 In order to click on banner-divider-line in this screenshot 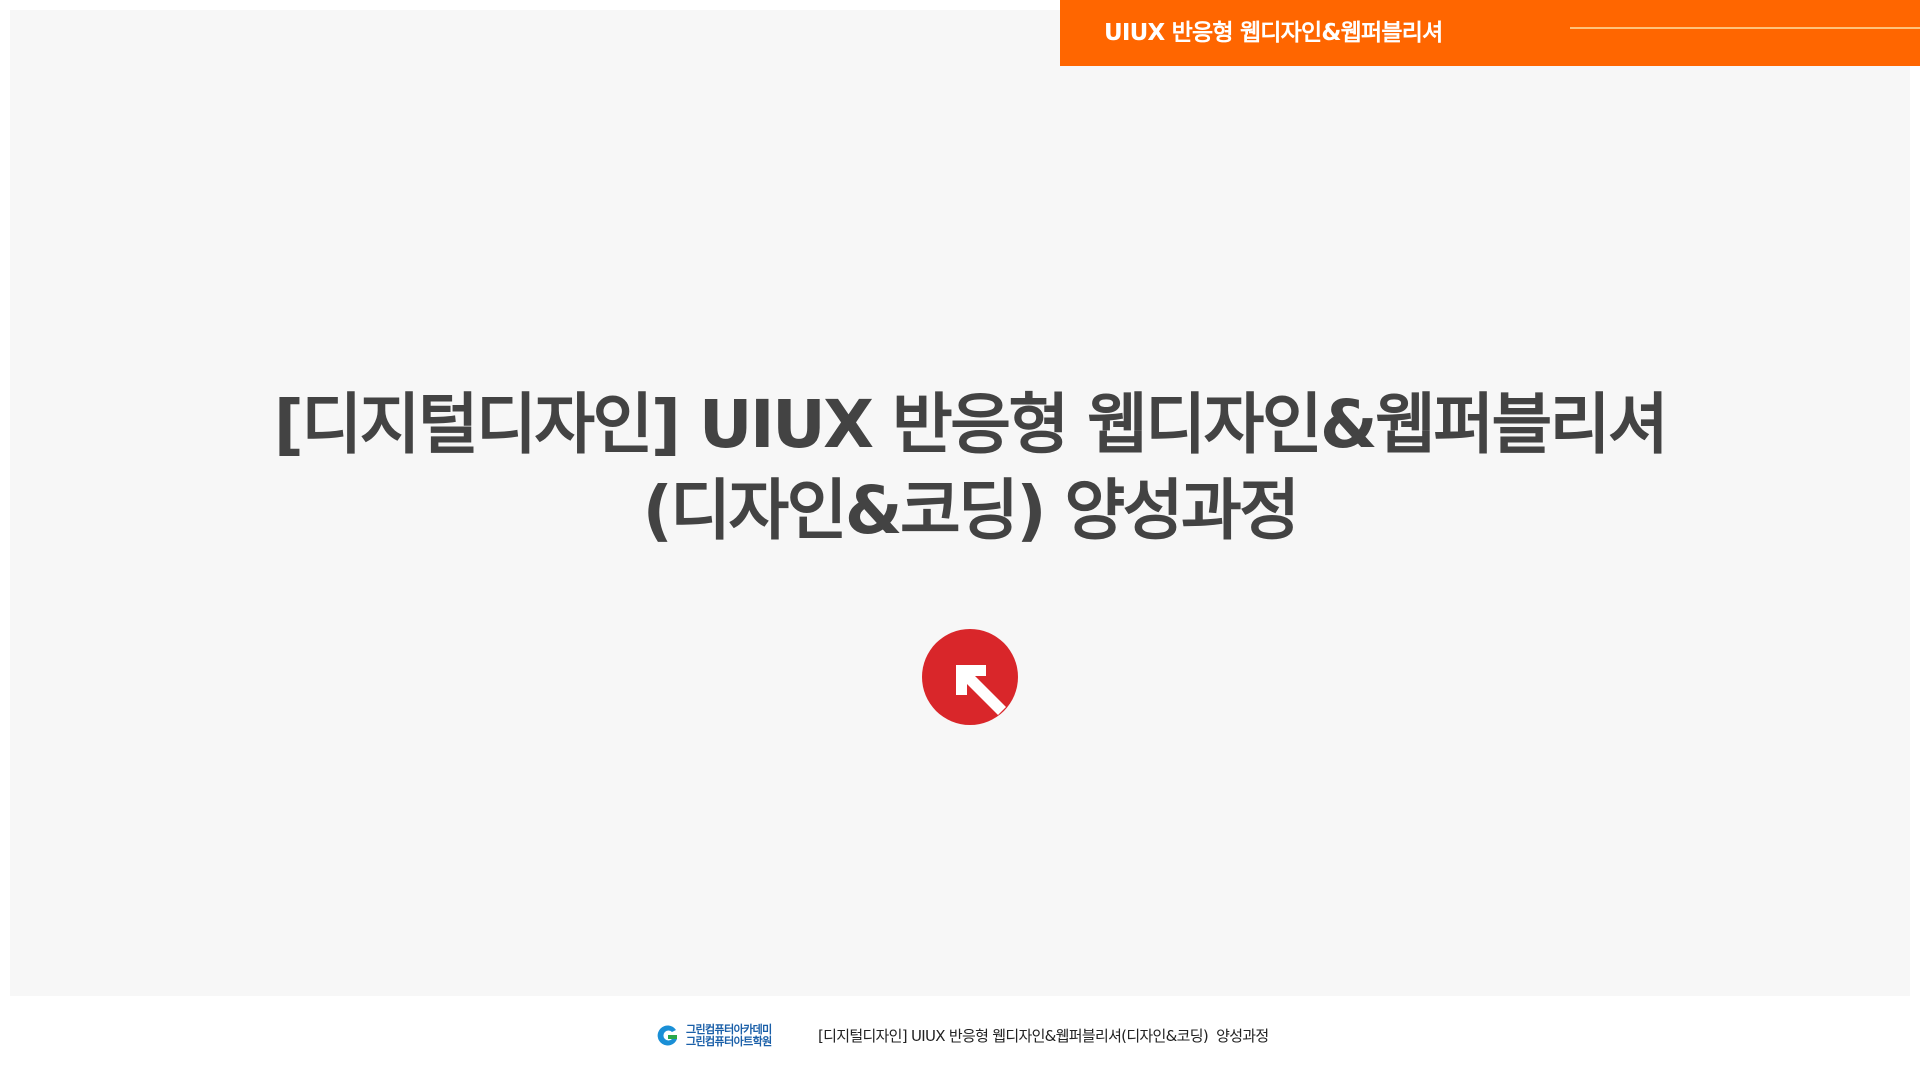, I will do `click(1745, 28)`.